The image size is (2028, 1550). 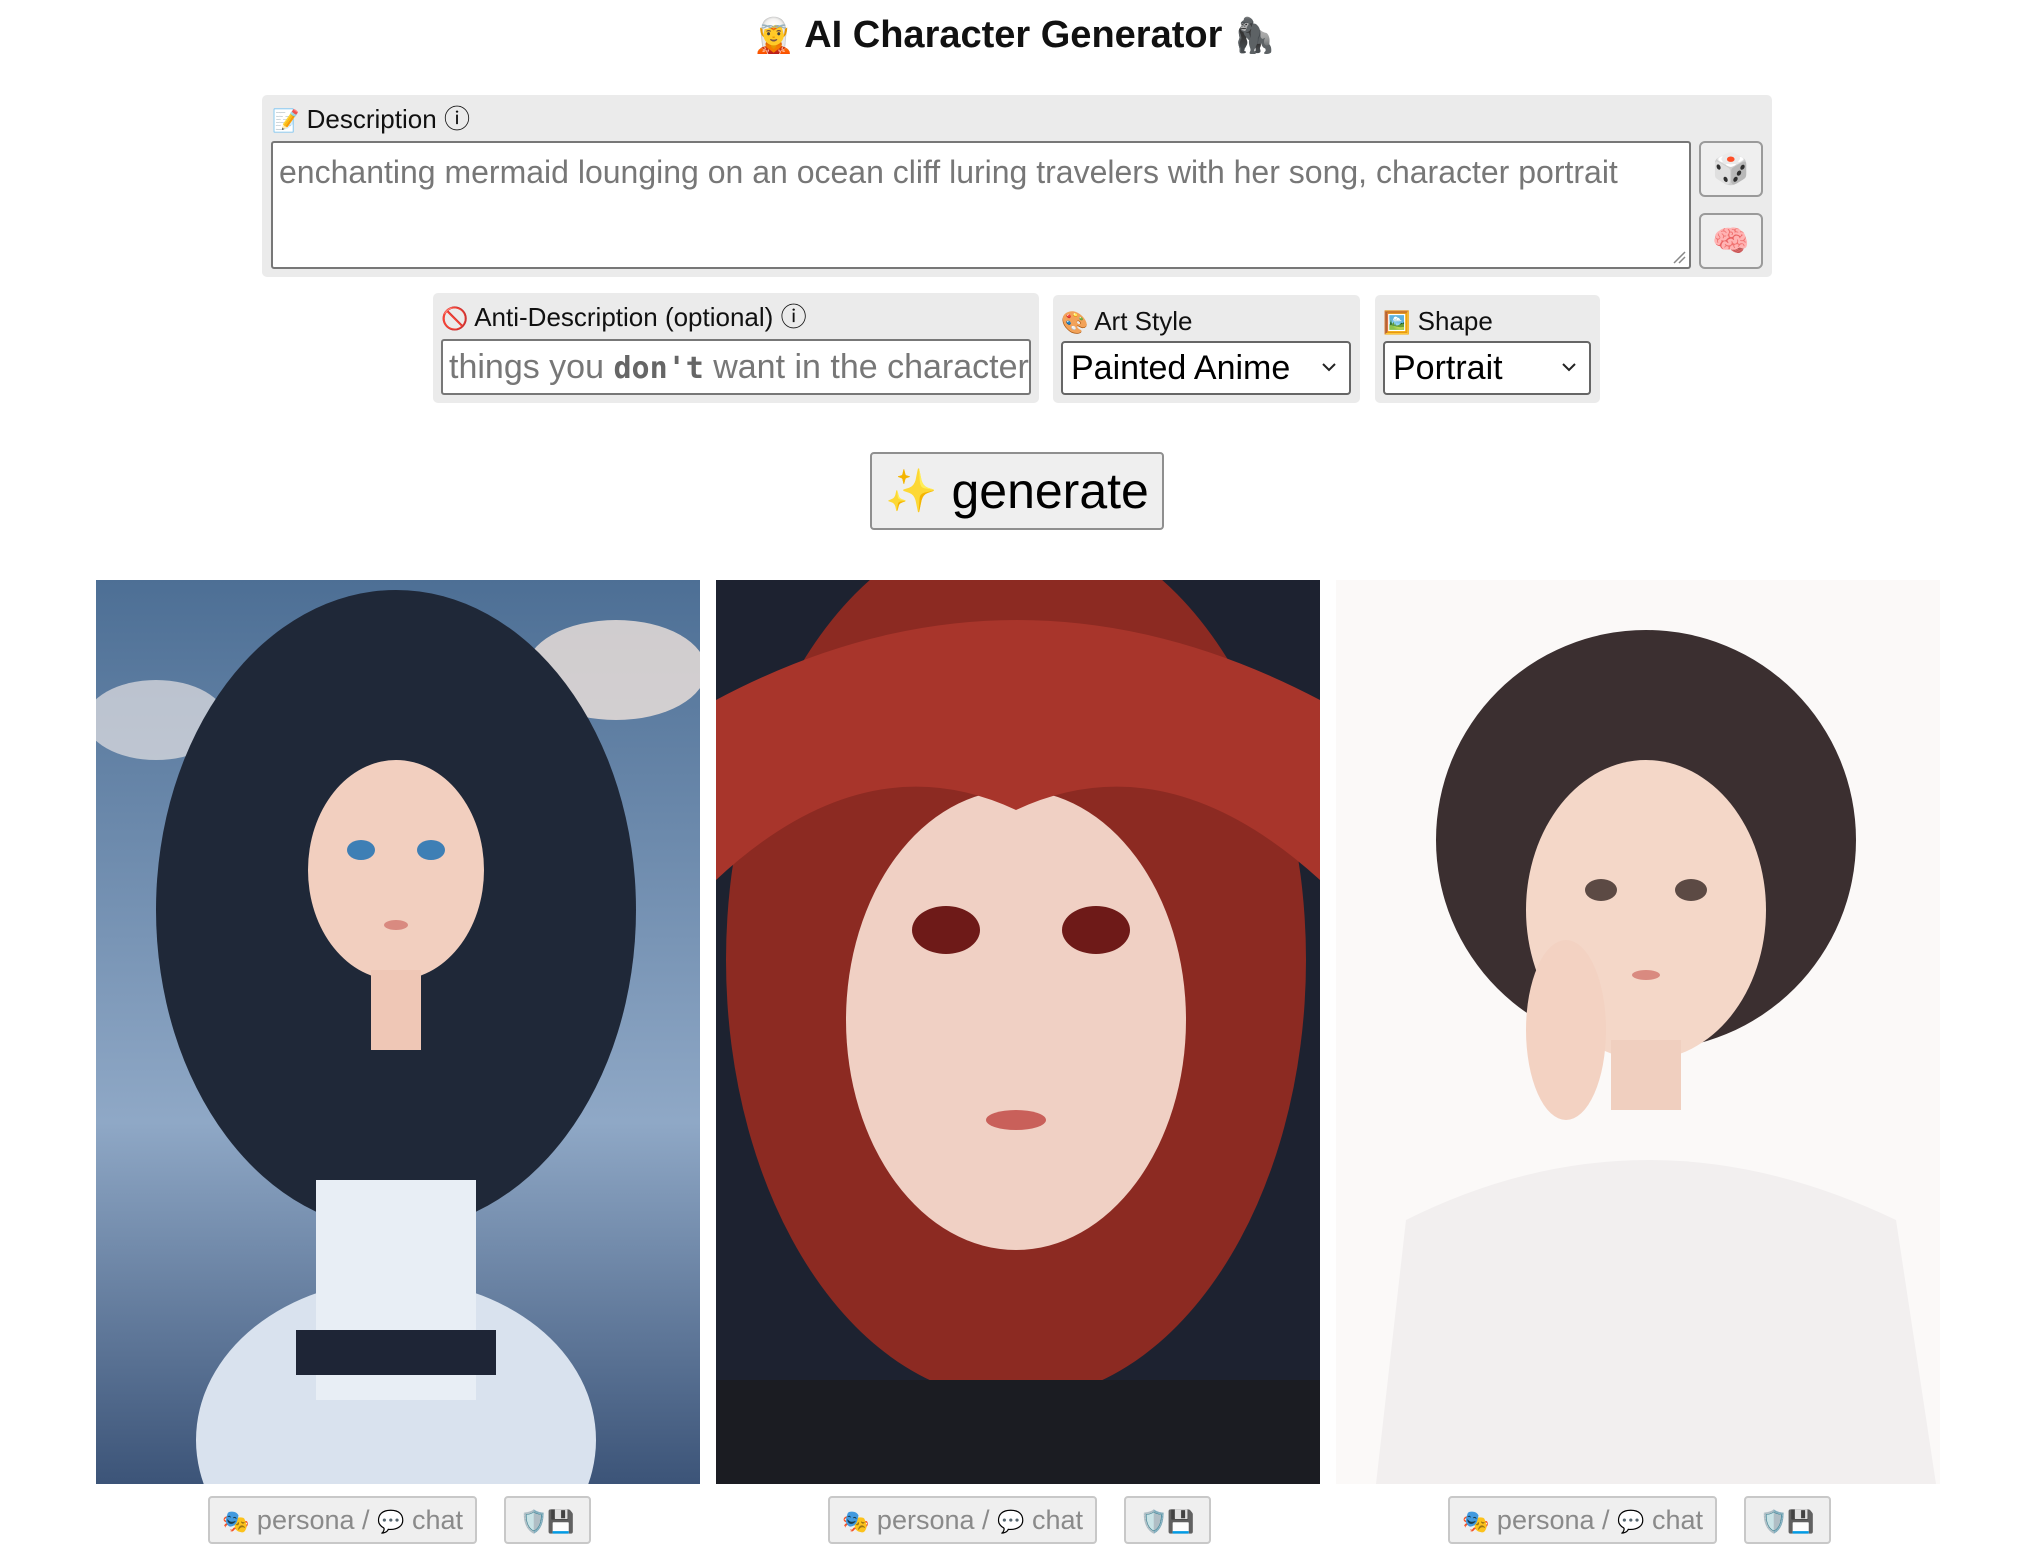 What do you see at coordinates (658, 368) in the screenshot?
I see `anti-placeholder-bold: don't` at bounding box center [658, 368].